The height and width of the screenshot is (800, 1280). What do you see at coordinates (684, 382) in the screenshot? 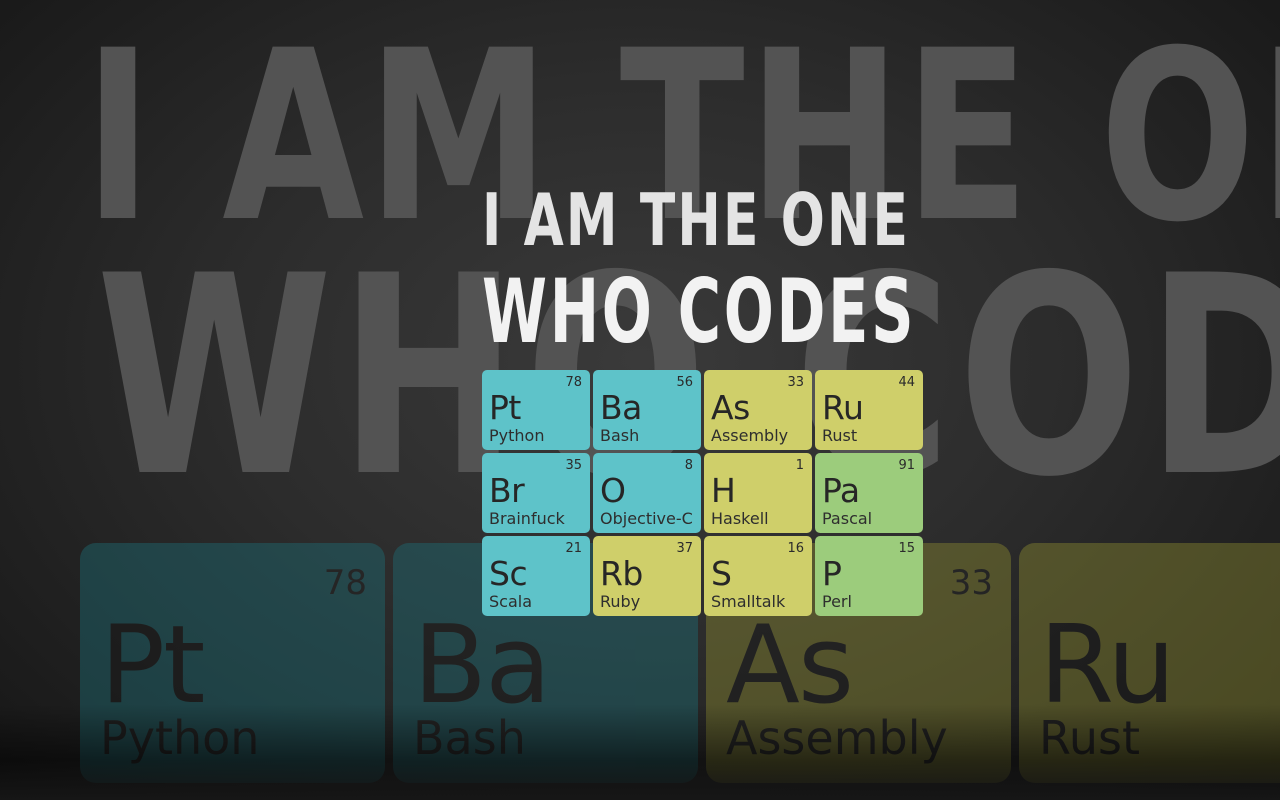
I see `element-number: 56` at bounding box center [684, 382].